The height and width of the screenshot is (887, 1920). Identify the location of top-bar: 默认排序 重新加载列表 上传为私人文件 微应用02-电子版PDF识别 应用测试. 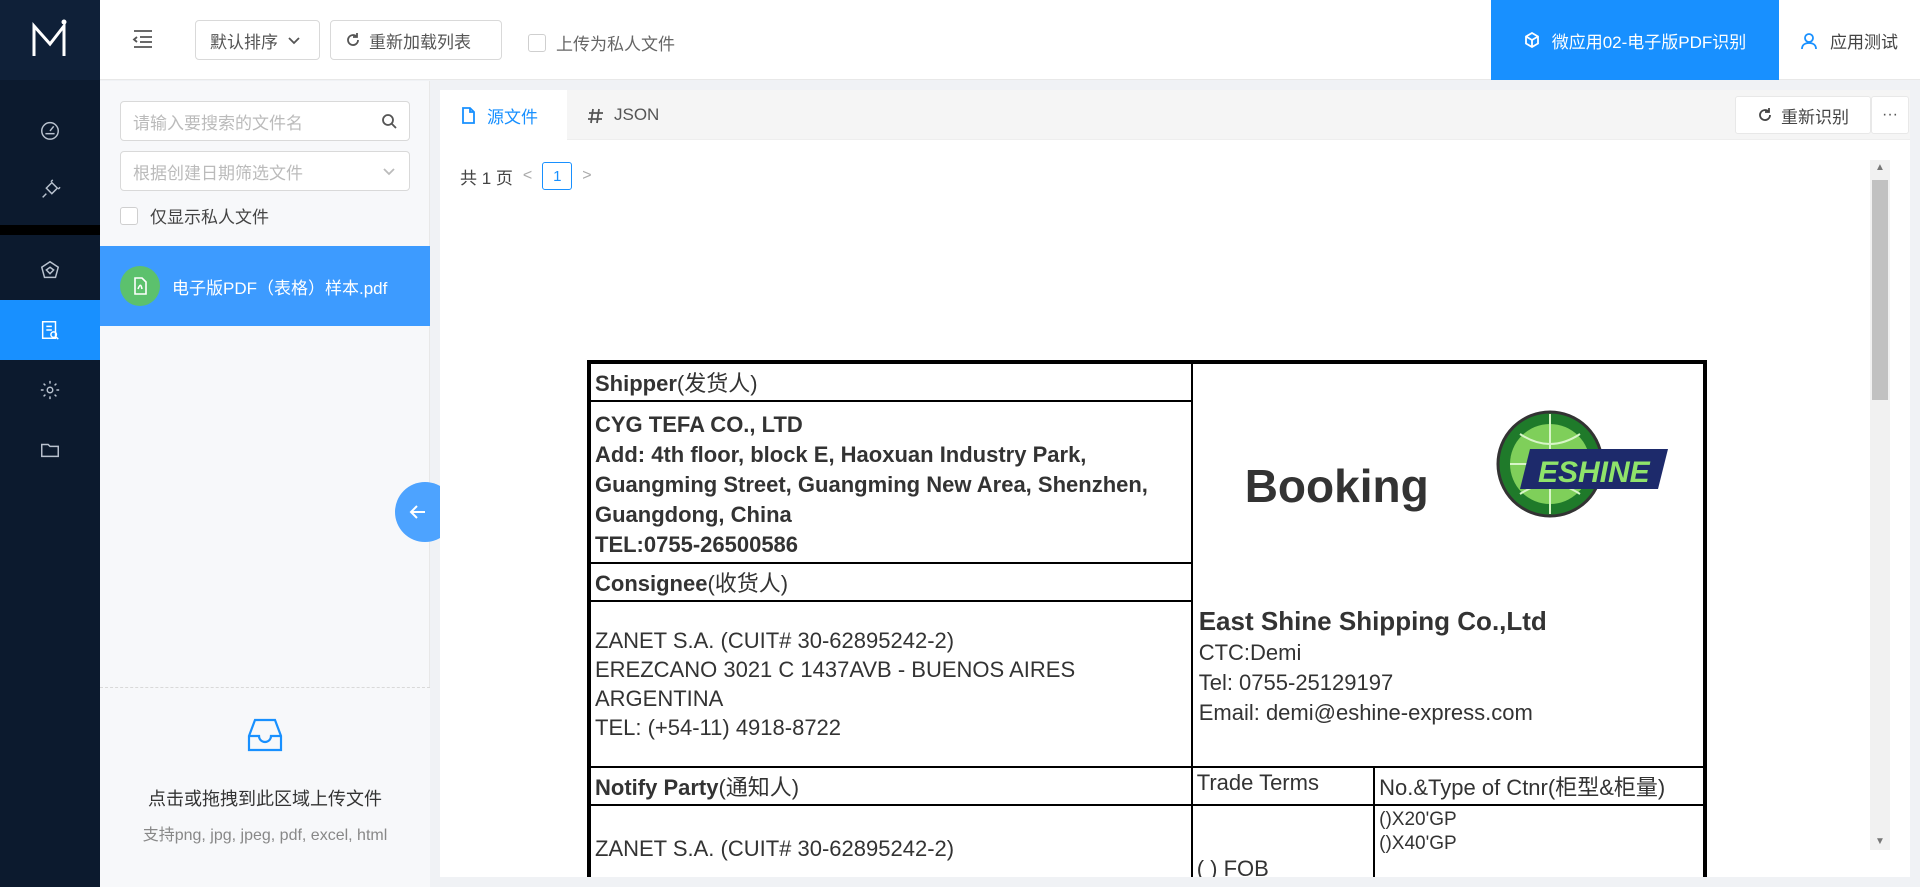
(1010, 40).